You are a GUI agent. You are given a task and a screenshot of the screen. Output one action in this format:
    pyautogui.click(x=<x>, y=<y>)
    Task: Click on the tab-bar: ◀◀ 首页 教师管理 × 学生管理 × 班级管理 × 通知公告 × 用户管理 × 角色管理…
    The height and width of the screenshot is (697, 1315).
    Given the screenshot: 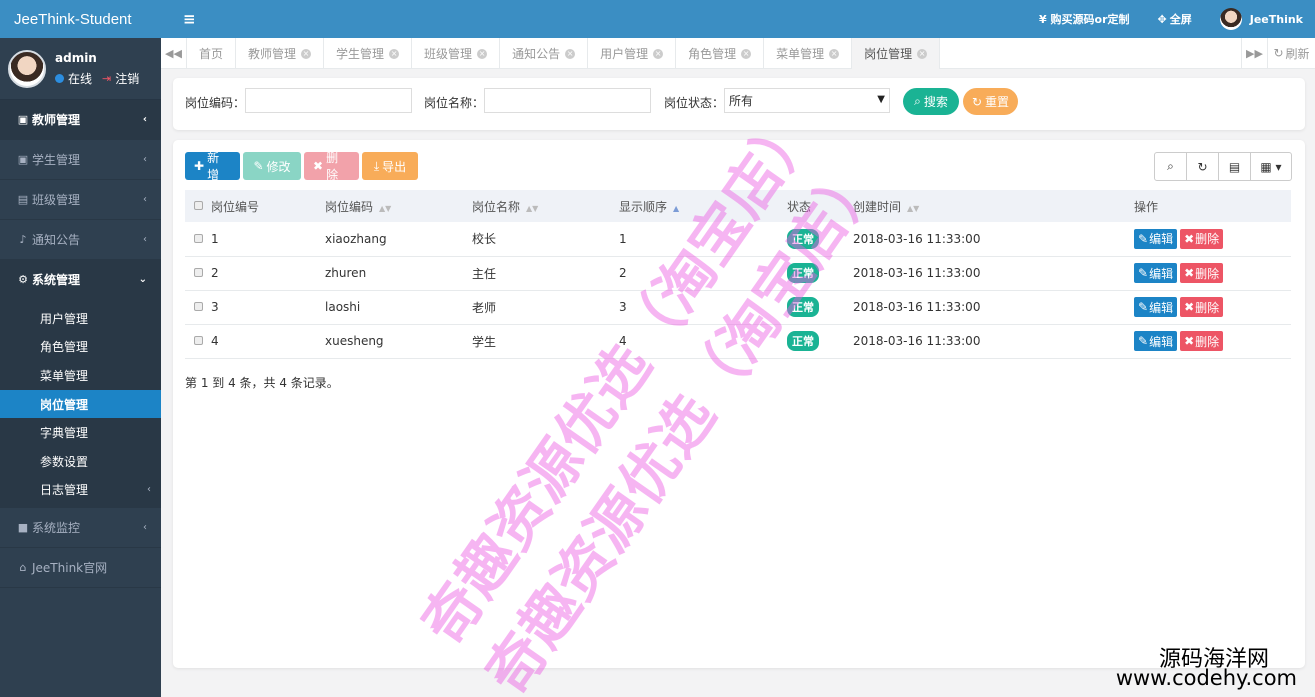 What is the action you would take?
    pyautogui.click(x=738, y=53)
    